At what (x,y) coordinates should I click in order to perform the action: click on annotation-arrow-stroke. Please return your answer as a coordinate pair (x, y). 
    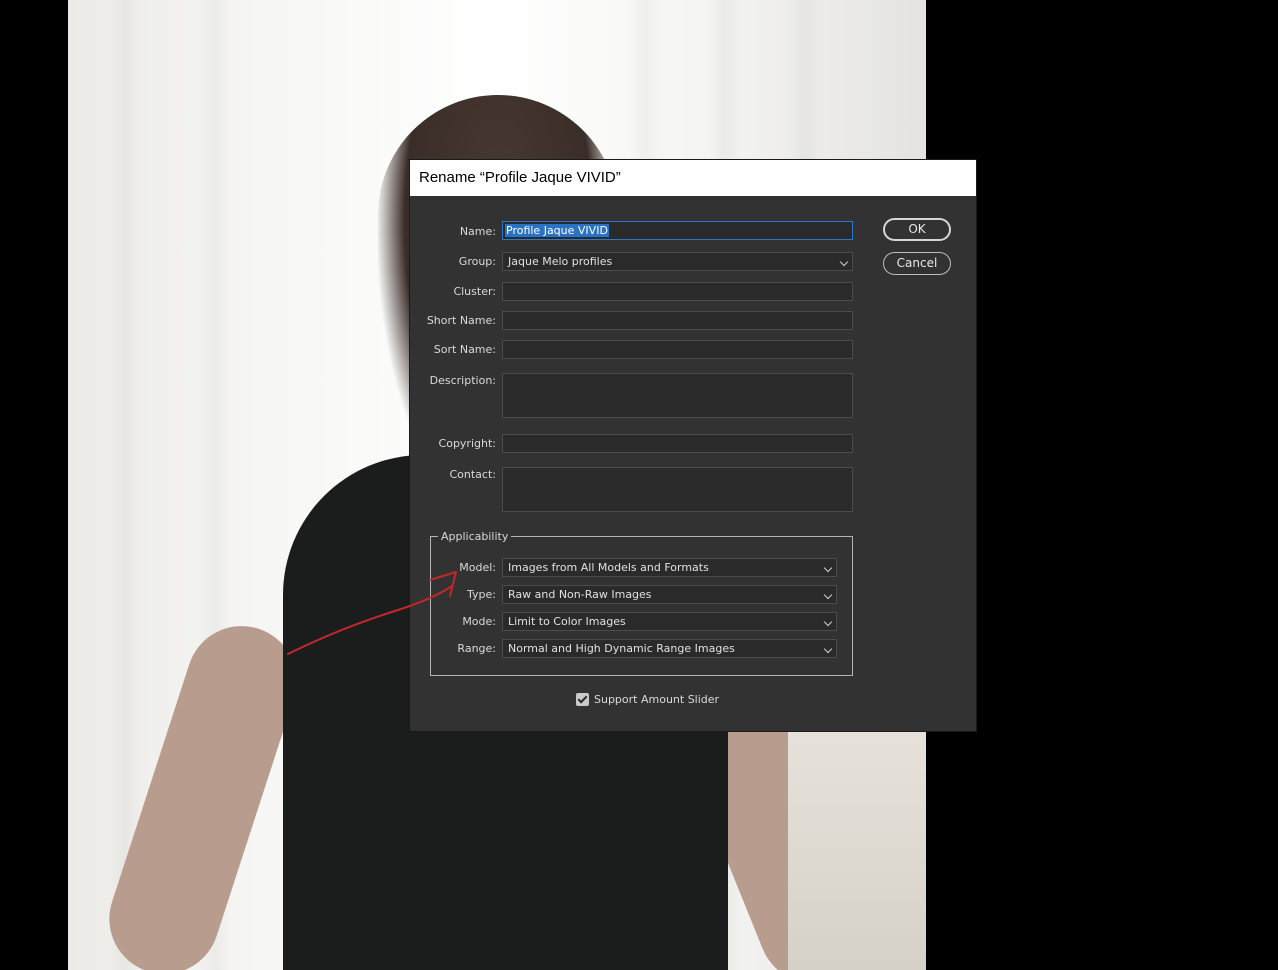
    Looking at the image, I should click on (370, 620).